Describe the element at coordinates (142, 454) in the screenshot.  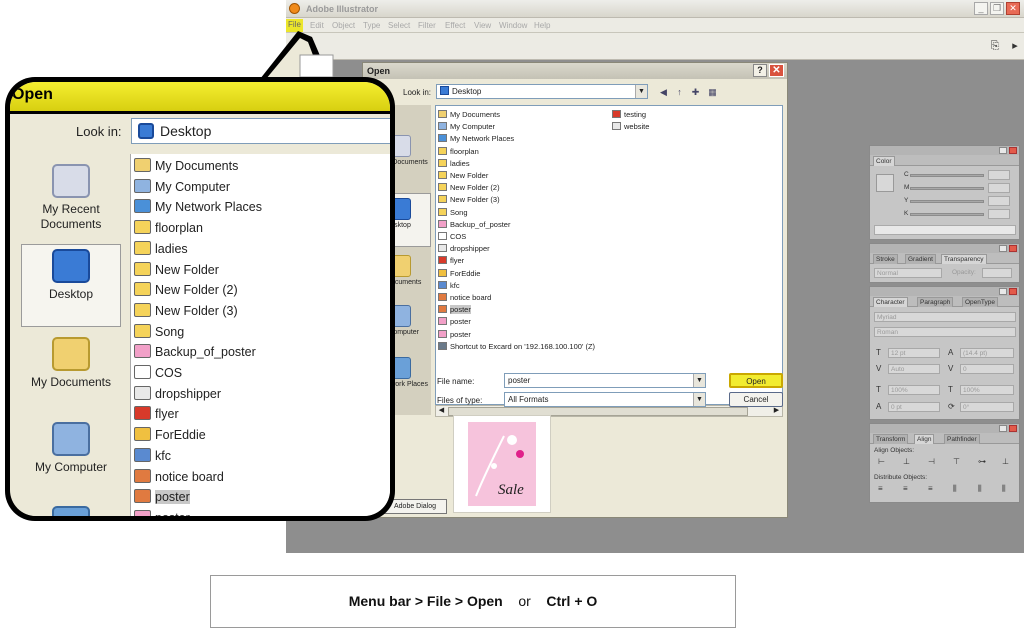
I see `app-icon` at that location.